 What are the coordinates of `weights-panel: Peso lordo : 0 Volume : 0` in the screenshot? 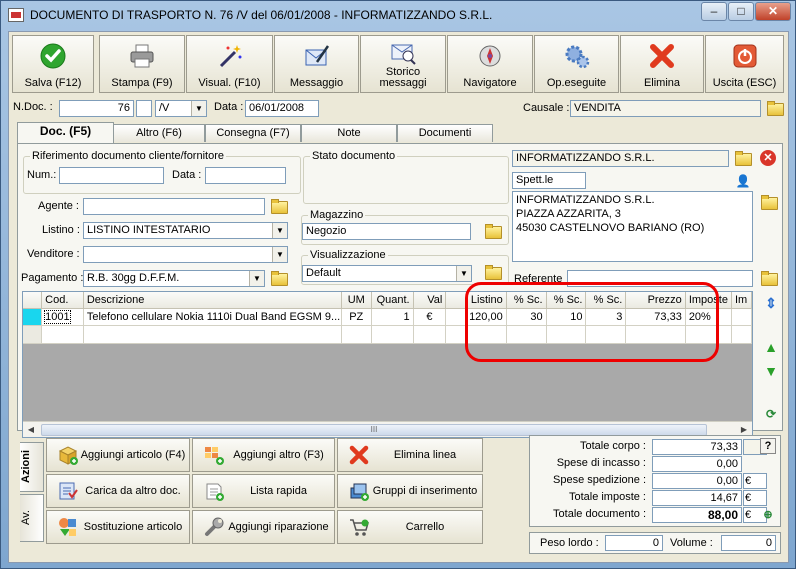 It's located at (655, 543).